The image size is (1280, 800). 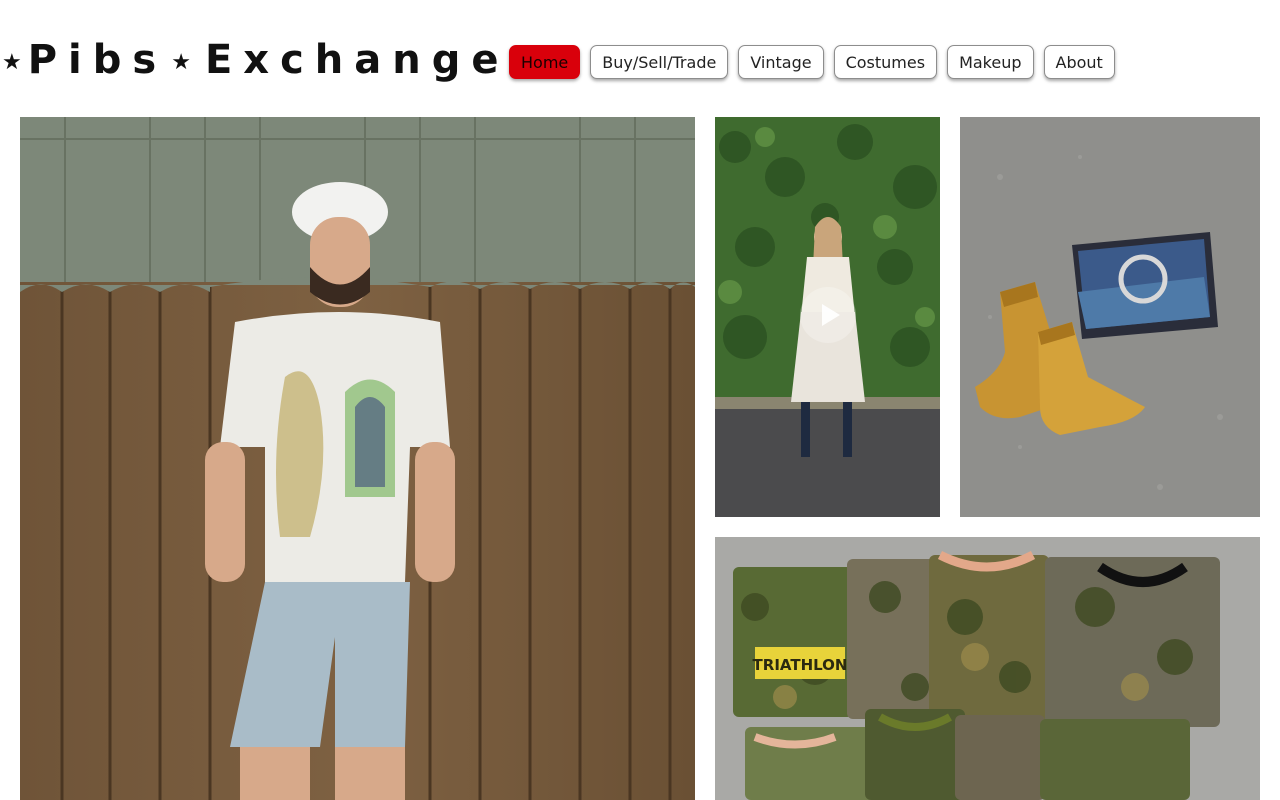 I want to click on nav-vintage: Vintage, so click(x=781, y=62).